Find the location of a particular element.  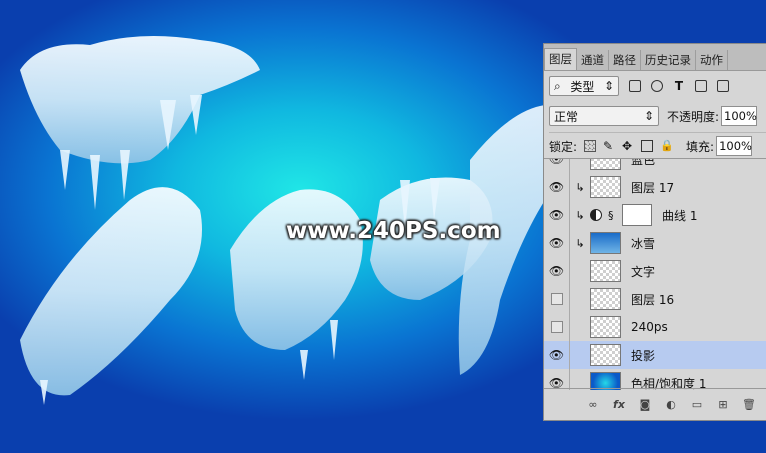

layer-name: 冰雪 is located at coordinates (643, 243).